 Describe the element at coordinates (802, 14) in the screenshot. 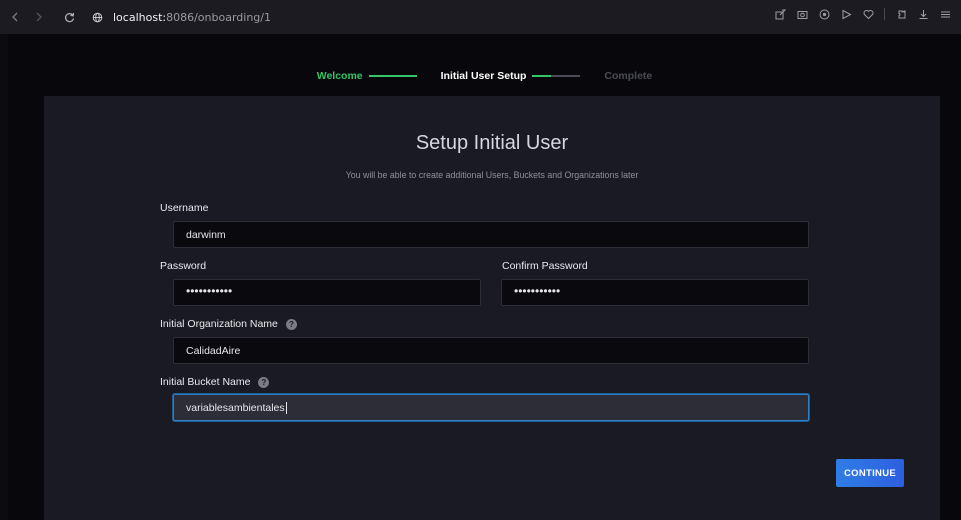

I see `screenshot-icon` at that location.